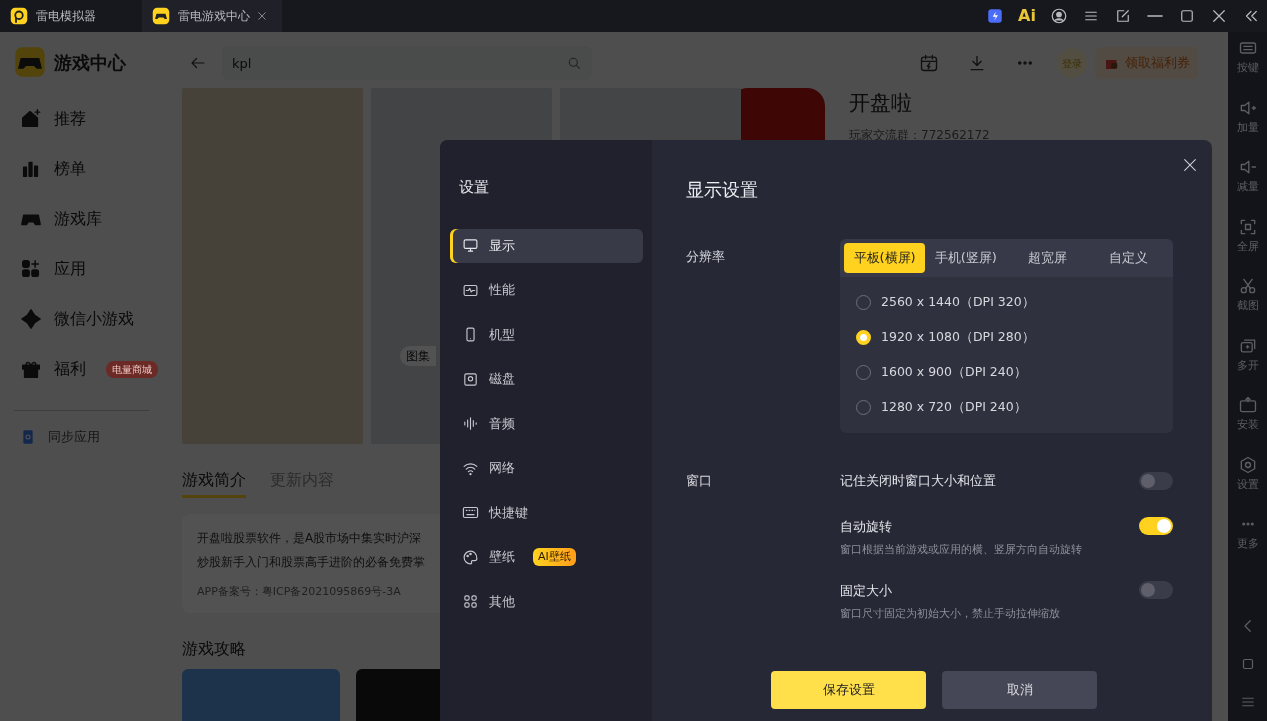 The height and width of the screenshot is (721, 1267). What do you see at coordinates (261, 694) in the screenshot?
I see `guide-thumbnail` at bounding box center [261, 694].